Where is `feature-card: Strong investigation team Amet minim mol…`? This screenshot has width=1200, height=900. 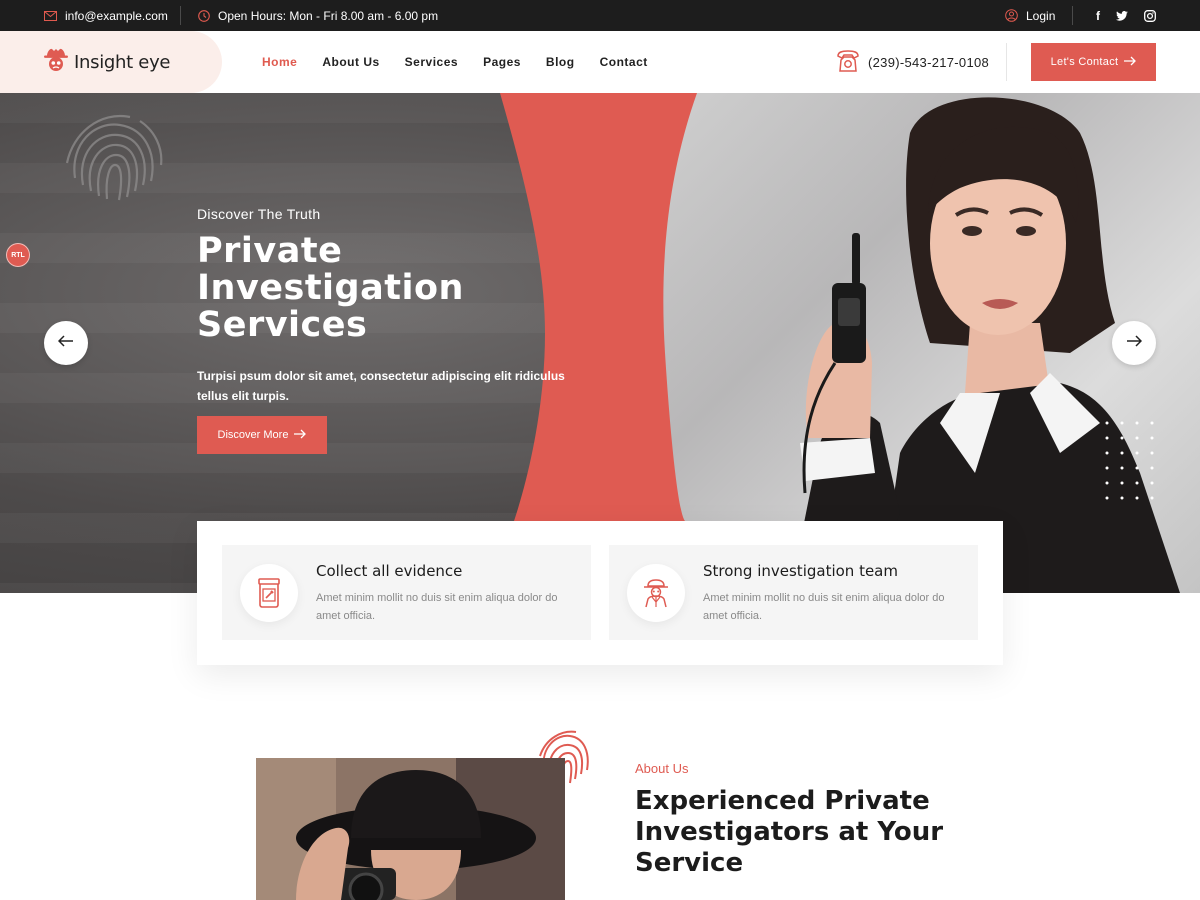
feature-card: Strong investigation team Amet minim mol… is located at coordinates (793, 592).